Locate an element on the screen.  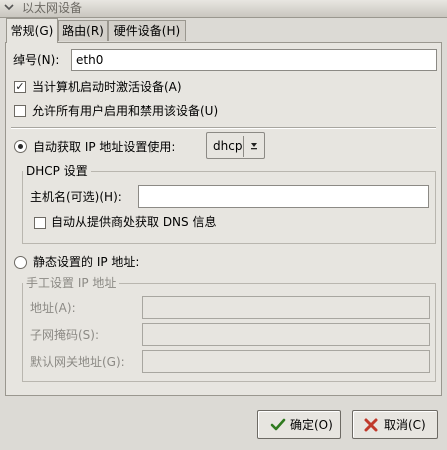
checkmark-icon is located at coordinates (278, 425).